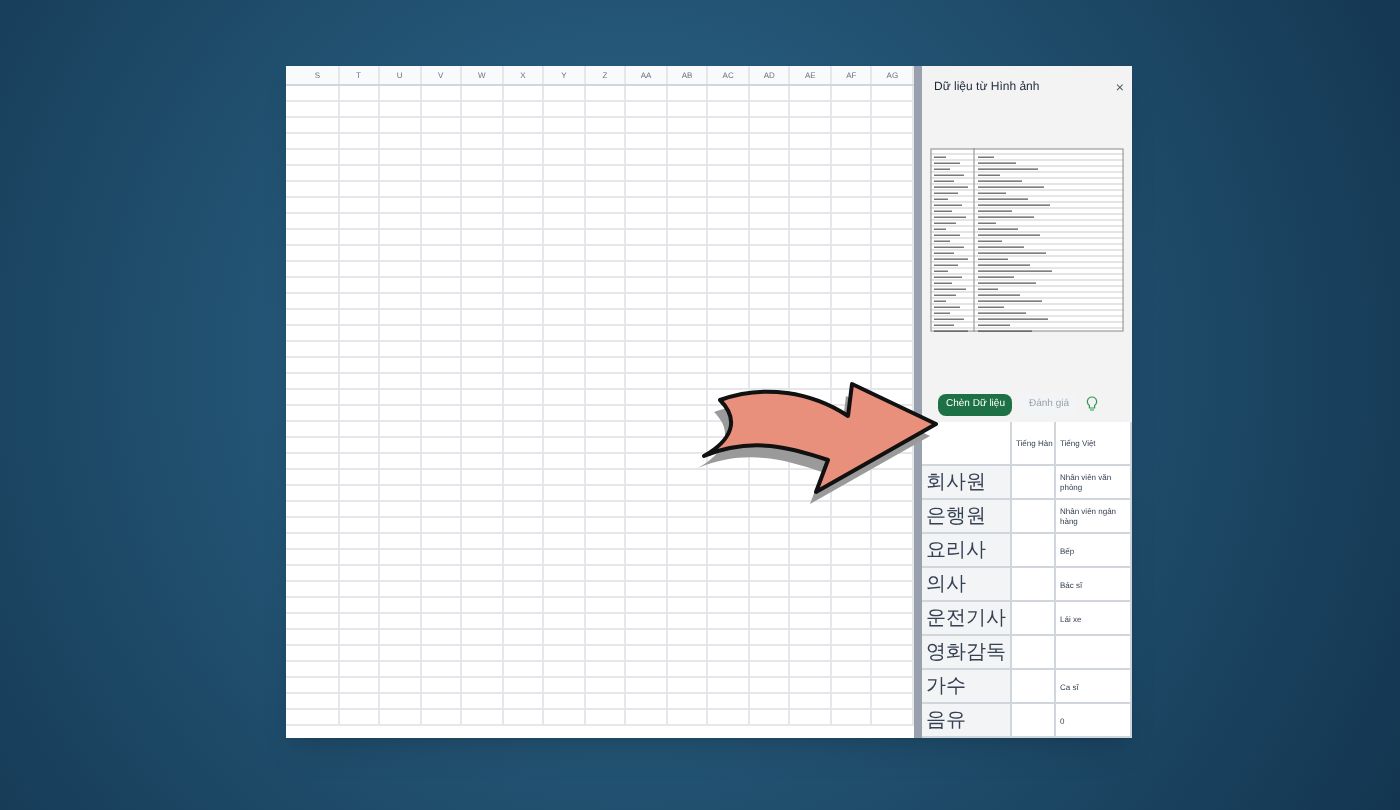 The width and height of the screenshot is (1400, 810). Describe the element at coordinates (956, 551) in the screenshot. I see `table-cell-text: 요리사` at that location.